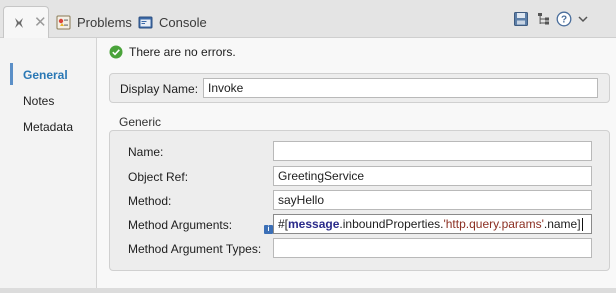 The image size is (616, 293). Describe the element at coordinates (283, 224) in the screenshot. I see `expression-prefix: #[` at that location.